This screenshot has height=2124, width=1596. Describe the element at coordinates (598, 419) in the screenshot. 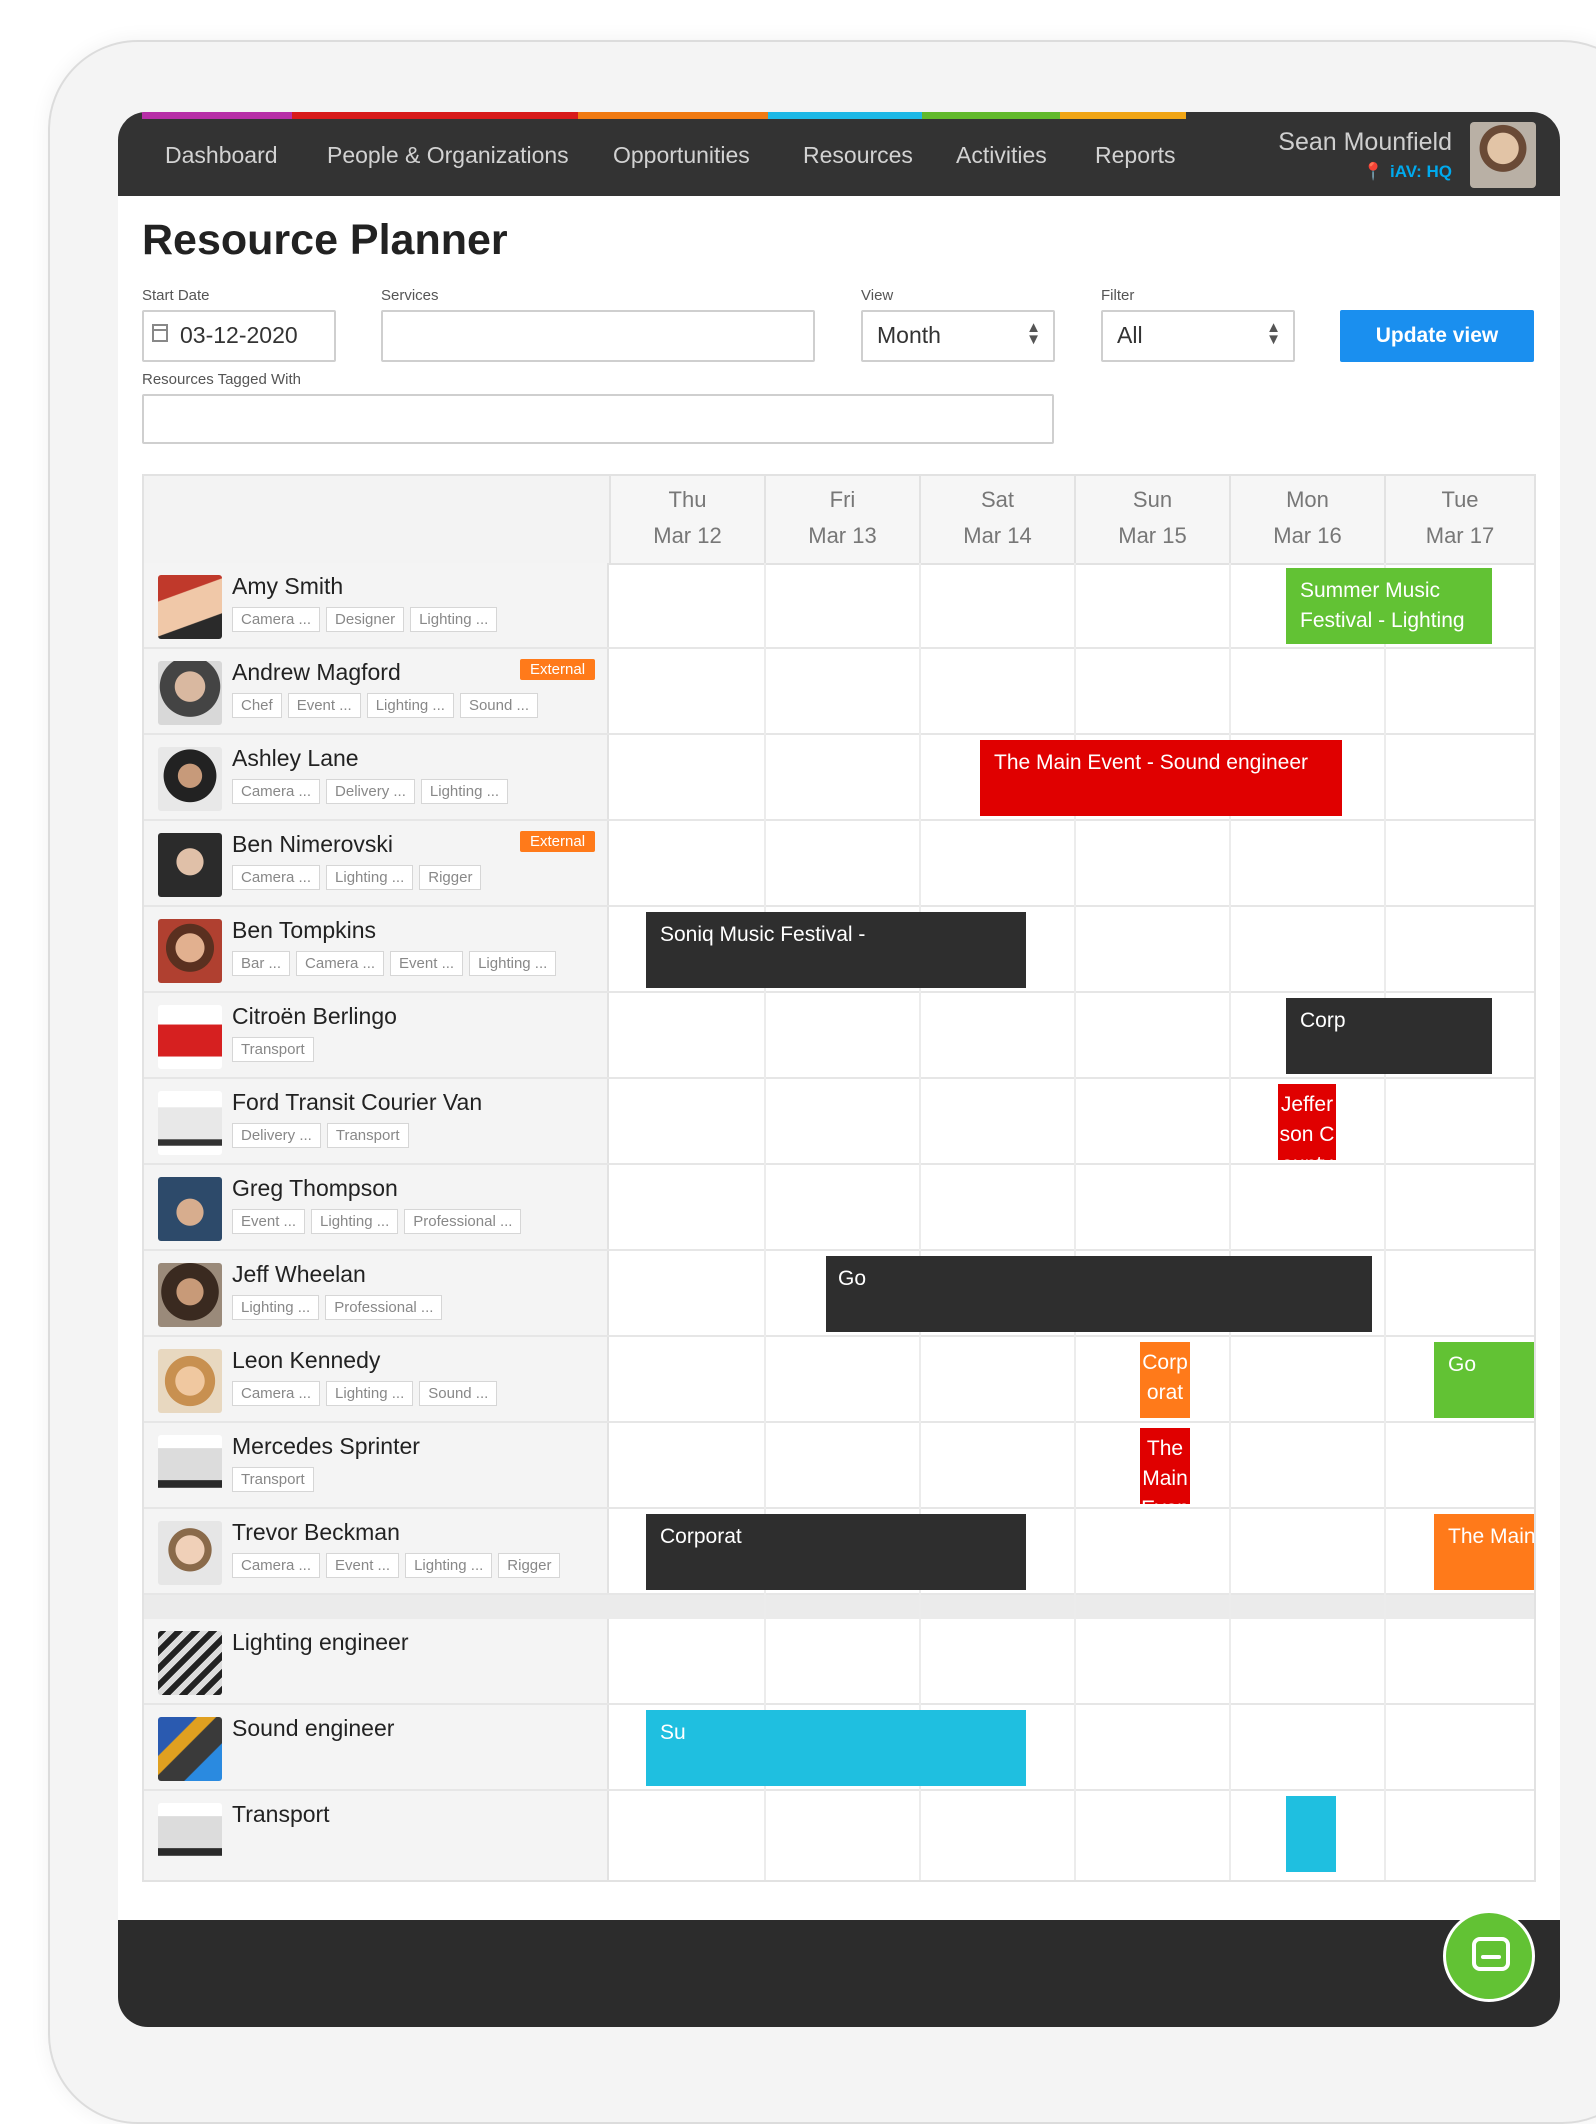

I see `resources-tagged-input` at that location.